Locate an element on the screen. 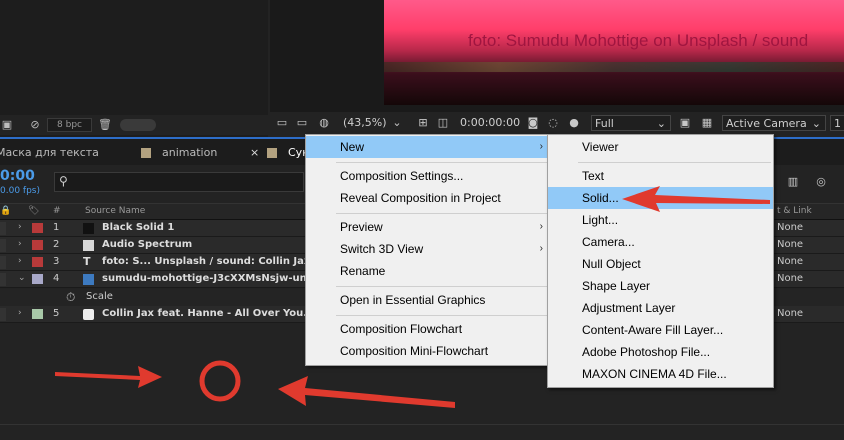 The width and height of the screenshot is (844, 440). zoom-dropdown: (43,5%) is located at coordinates (365, 123).